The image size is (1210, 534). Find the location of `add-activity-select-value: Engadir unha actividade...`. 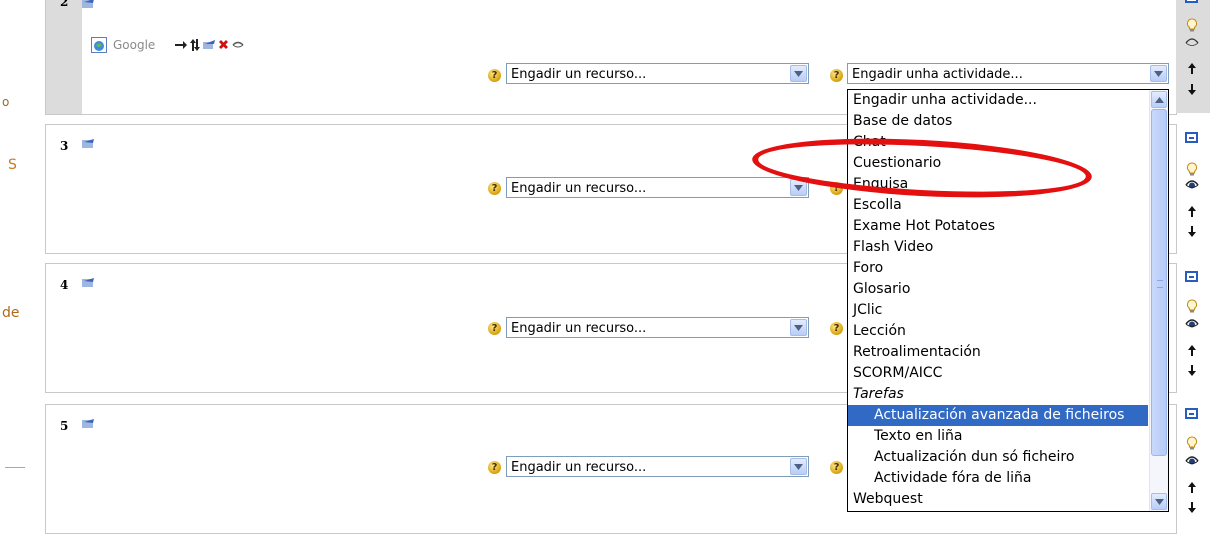

add-activity-select-value: Engadir unha actividade... is located at coordinates (937, 74).